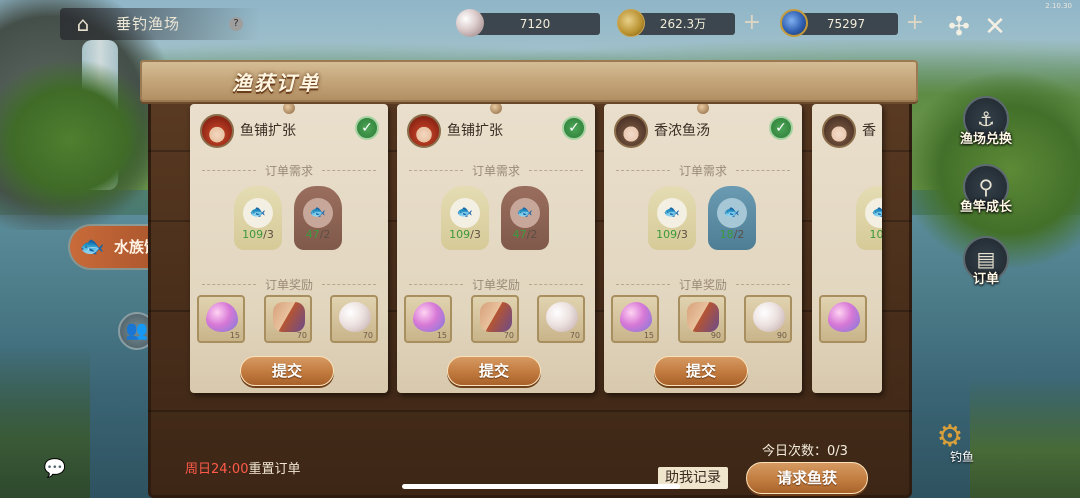 The image size is (1080, 498). What do you see at coordinates (846, 24) in the screenshot?
I see `gem-value: 75297` at bounding box center [846, 24].